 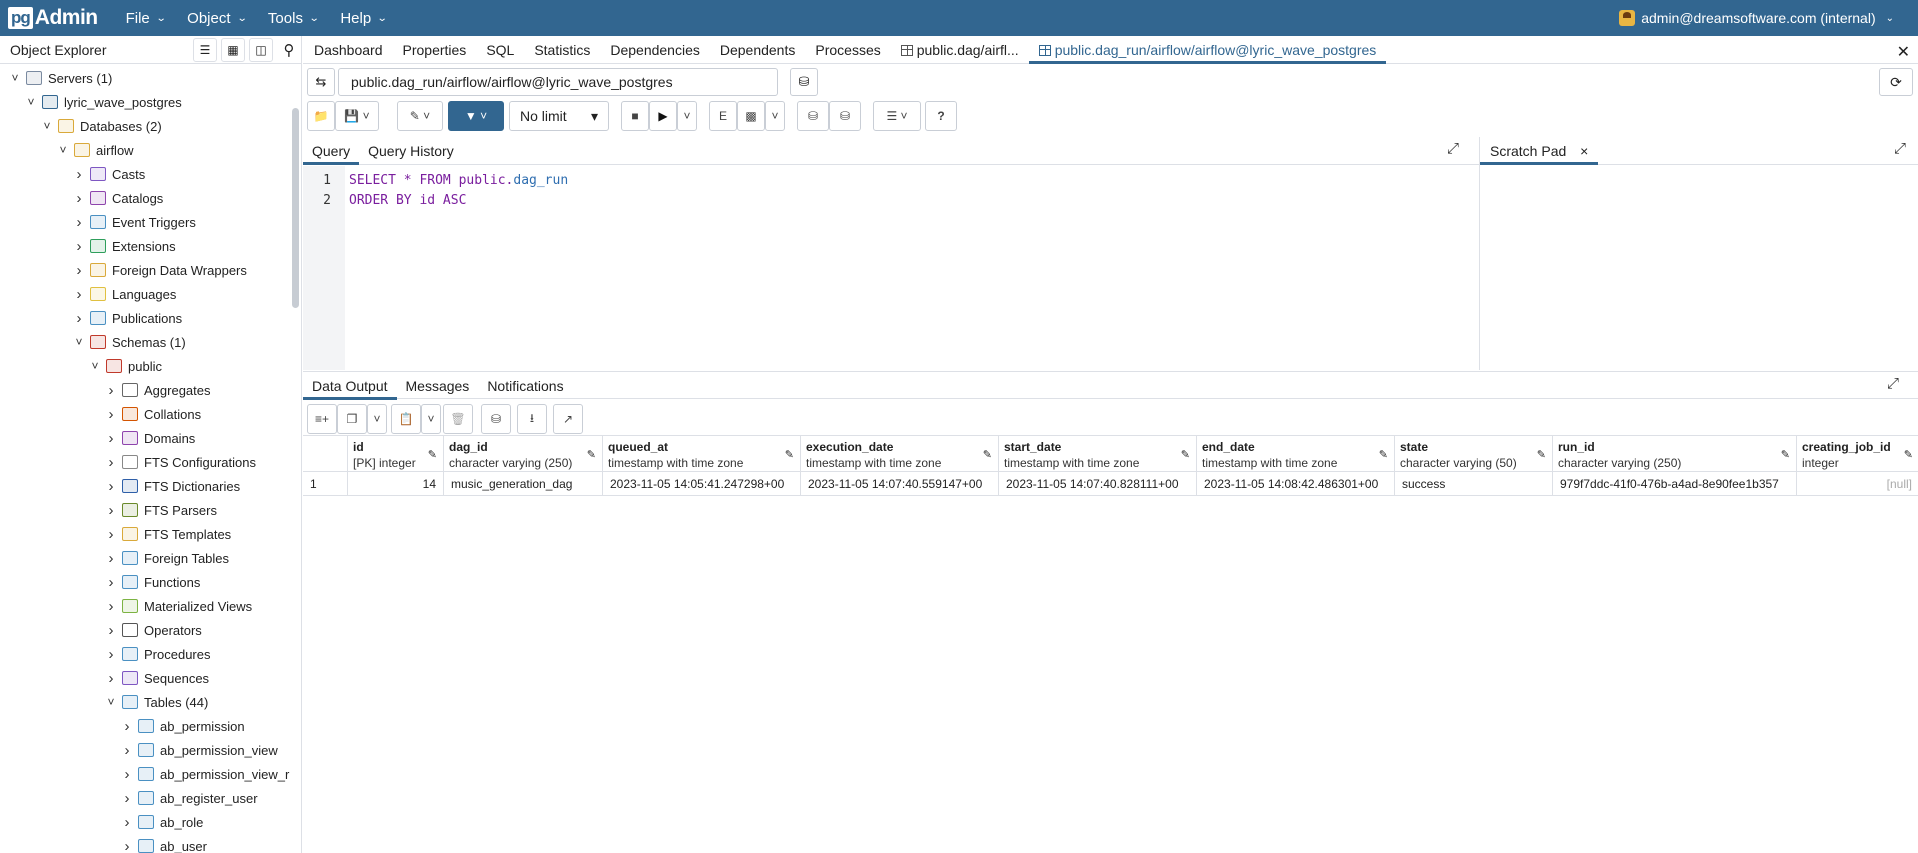 I want to click on tree-item: ˅ Schemas (1), so click(x=128, y=342).